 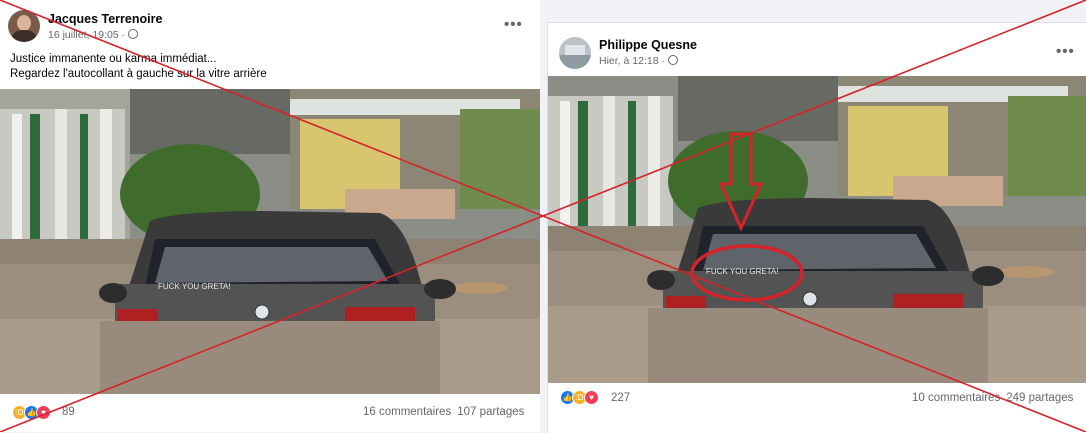 I want to click on author-name: Jacques Terrenoire, so click(x=105, y=19).